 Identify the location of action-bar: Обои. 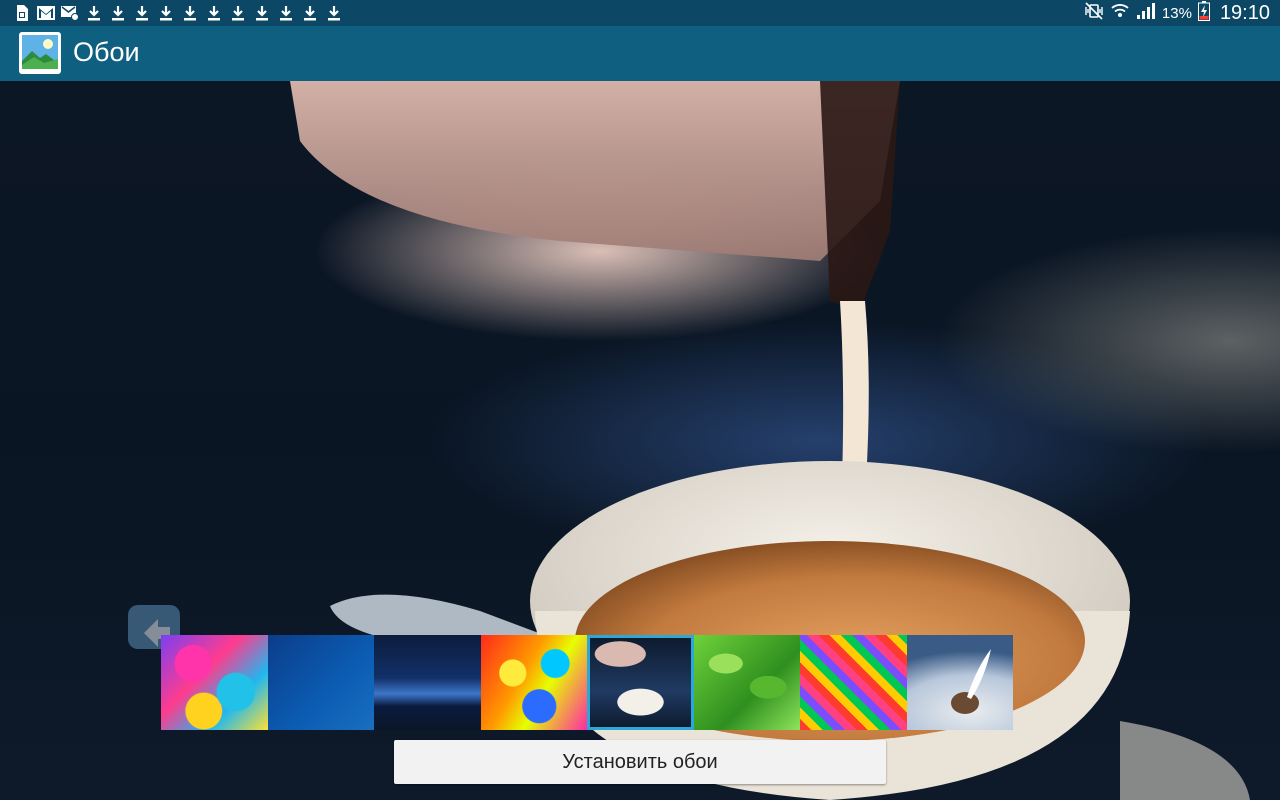
(640, 54).